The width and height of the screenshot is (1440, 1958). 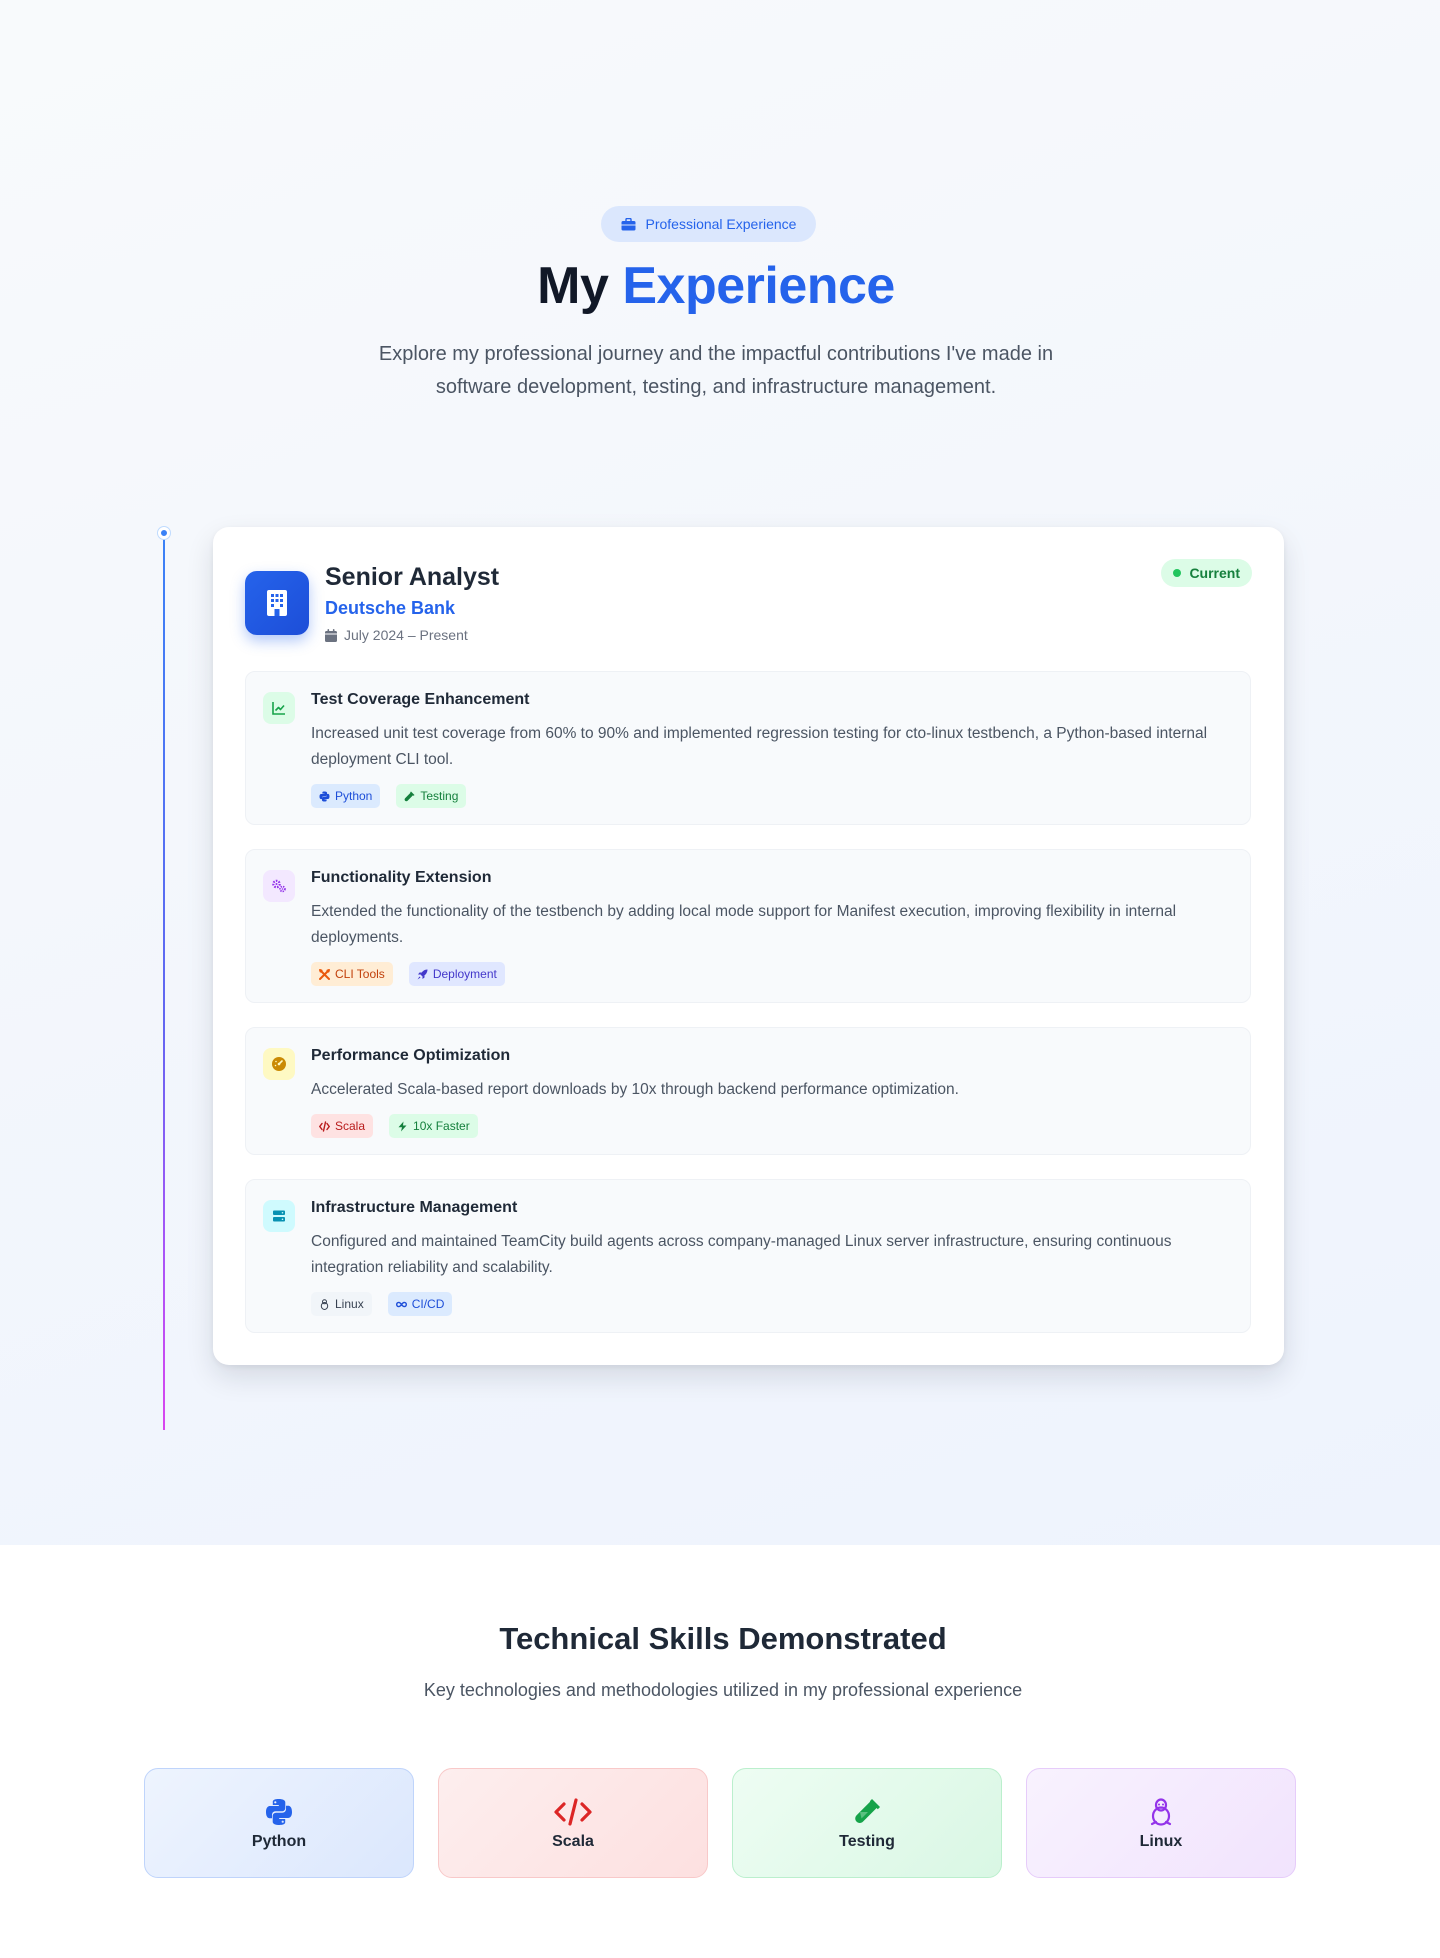 What do you see at coordinates (414, 1207) in the screenshot?
I see `achievement-title: Infrastructure Management` at bounding box center [414, 1207].